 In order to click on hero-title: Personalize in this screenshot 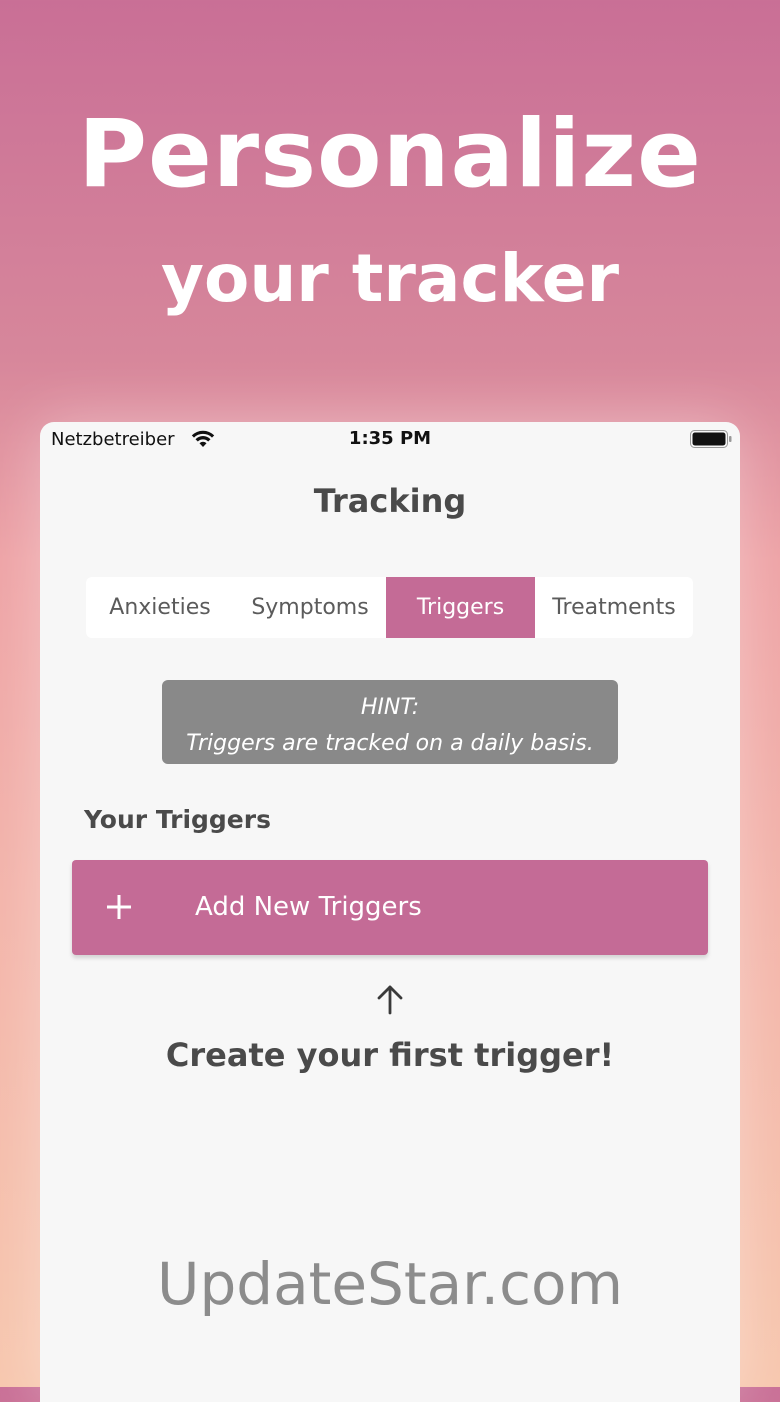, I will do `click(390, 154)`.